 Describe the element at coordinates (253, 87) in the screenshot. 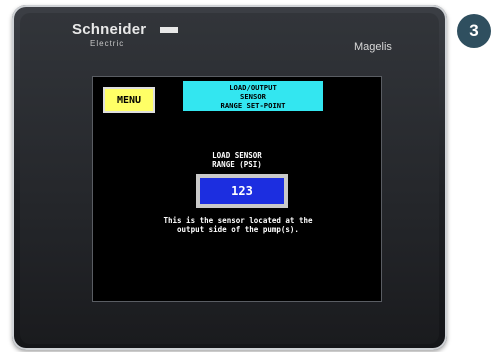

I see `screen-title-line-1: LOAD/OUTPUT` at that location.